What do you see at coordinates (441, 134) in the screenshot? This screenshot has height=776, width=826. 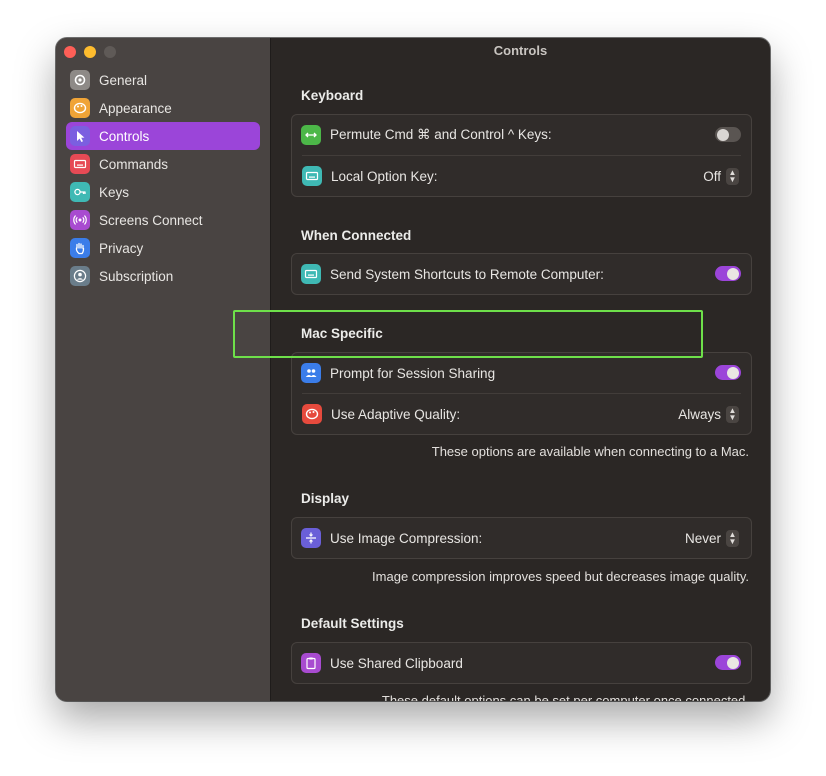 I see `permute-keys-label: Permute Cmd ⌘ and Control ^ Keys:` at bounding box center [441, 134].